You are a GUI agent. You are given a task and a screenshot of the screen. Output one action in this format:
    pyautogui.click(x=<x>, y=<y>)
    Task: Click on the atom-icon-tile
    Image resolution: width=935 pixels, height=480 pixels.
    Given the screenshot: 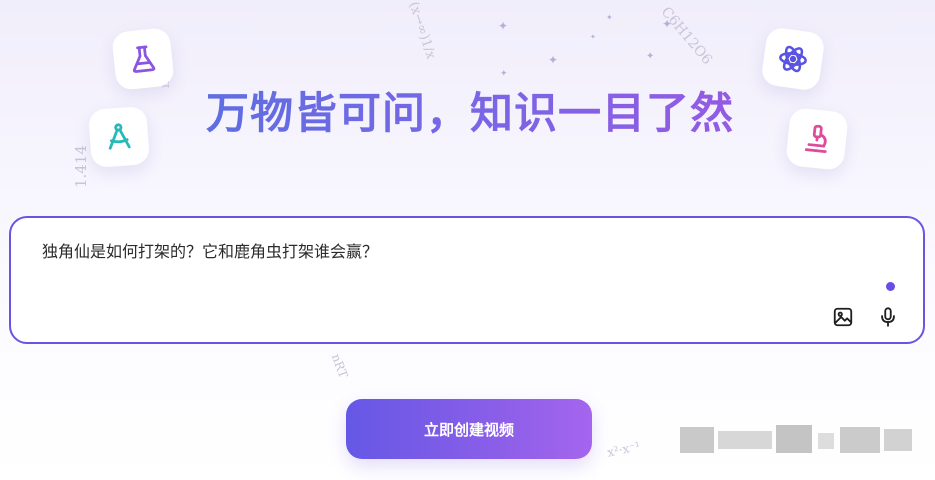 What is the action you would take?
    pyautogui.click(x=793, y=59)
    